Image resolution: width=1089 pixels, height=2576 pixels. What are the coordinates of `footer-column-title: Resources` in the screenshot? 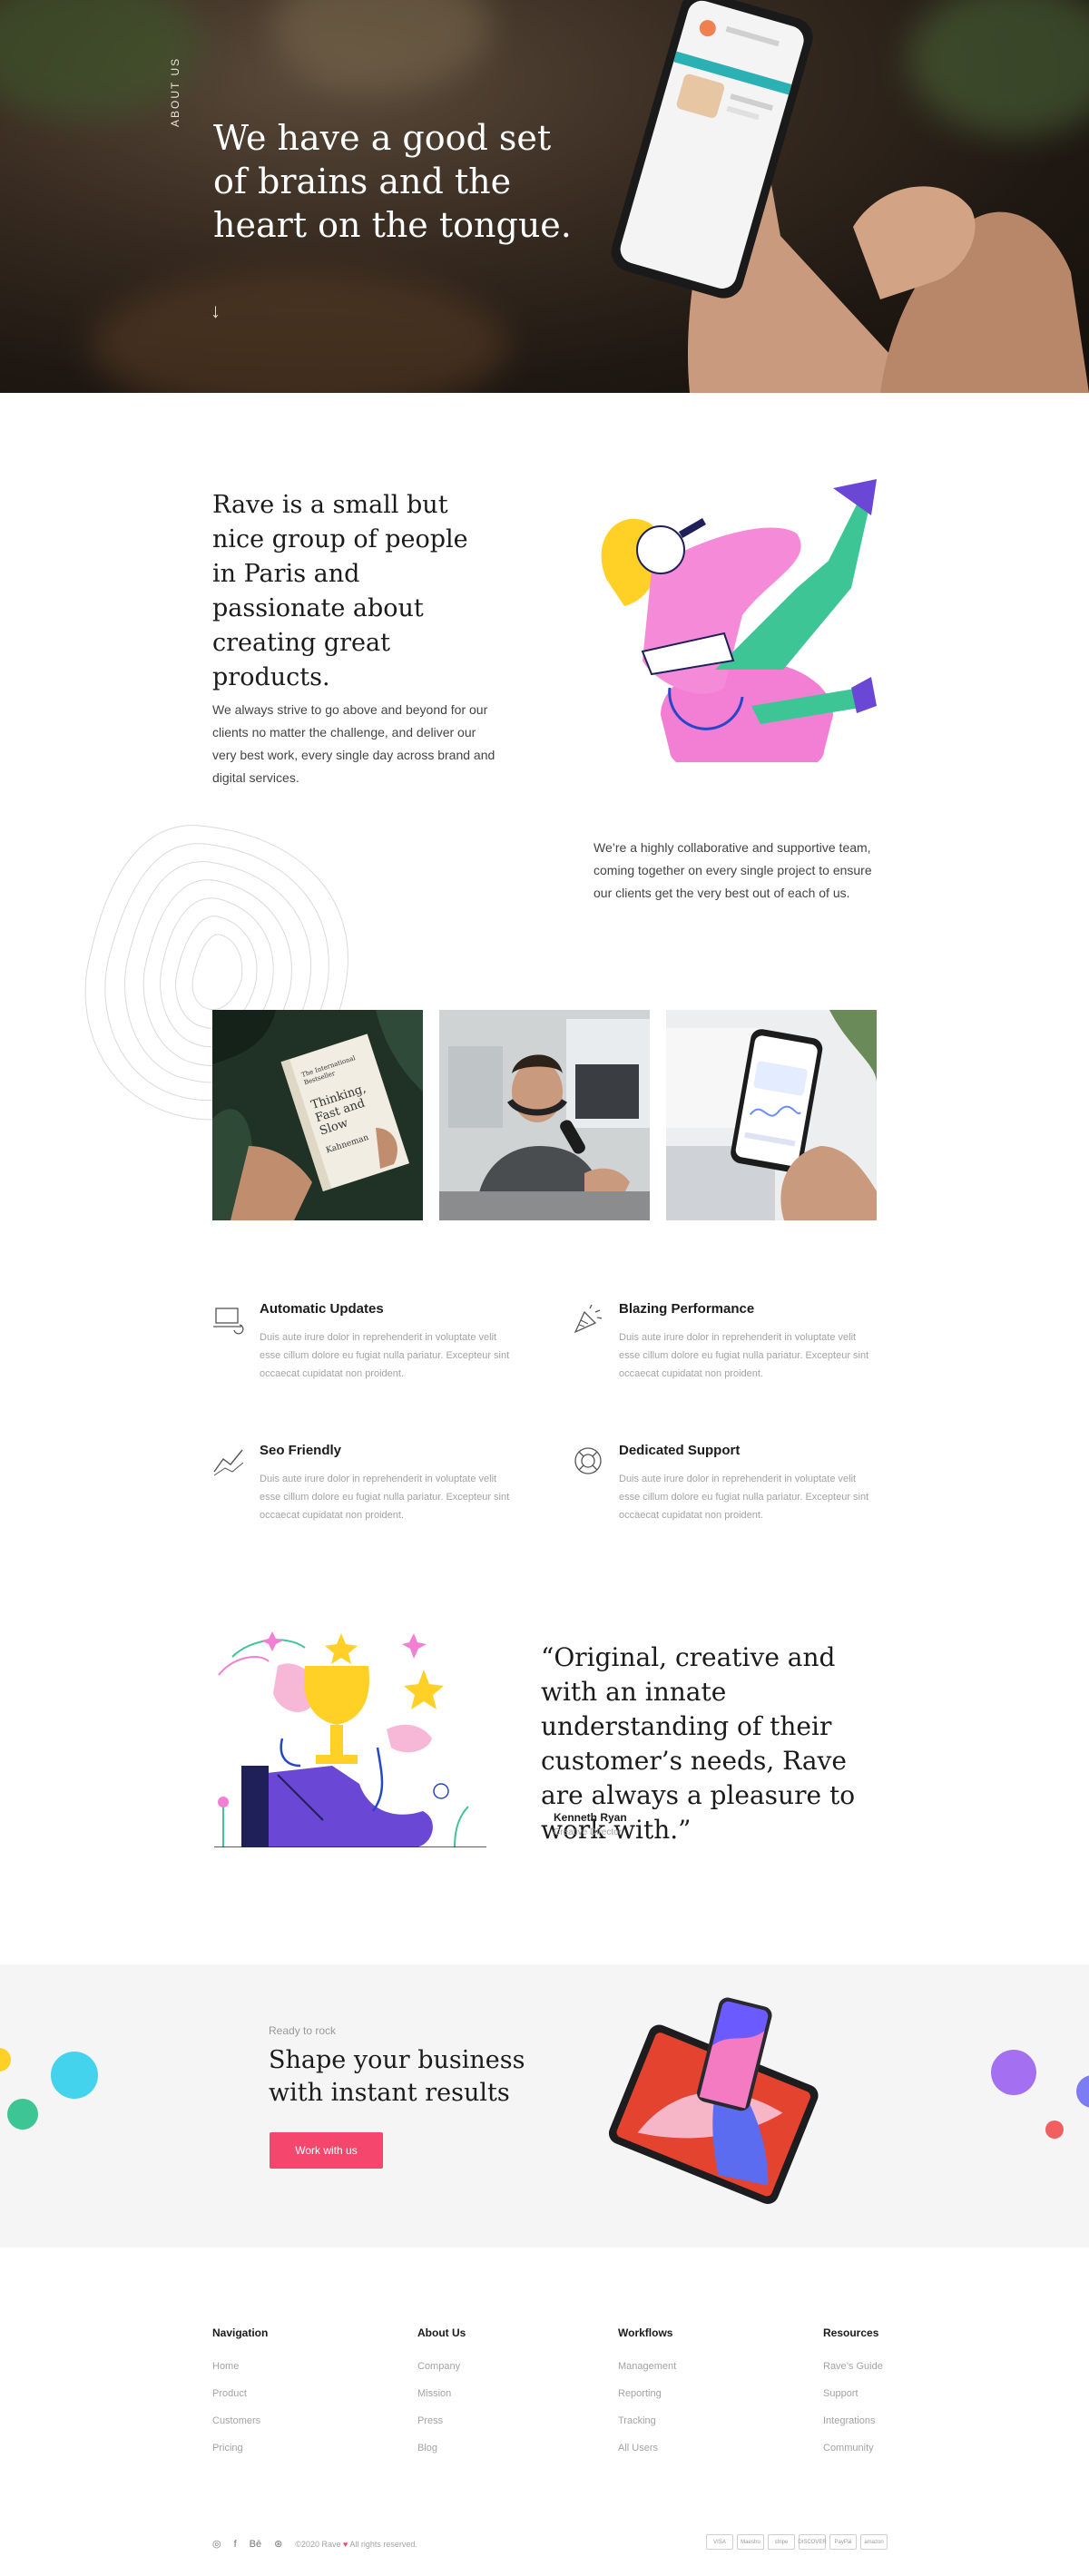 It's located at (851, 2332).